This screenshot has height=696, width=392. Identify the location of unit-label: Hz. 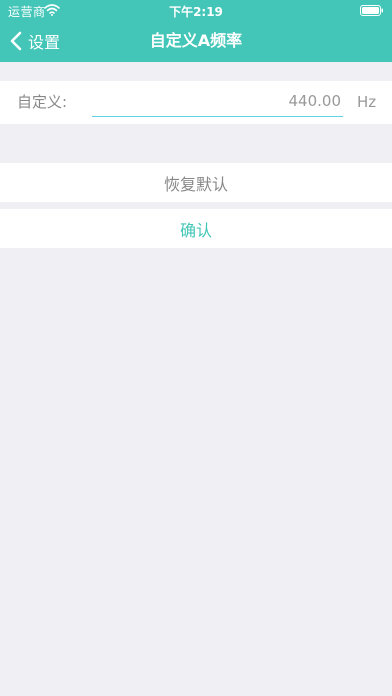
(367, 102).